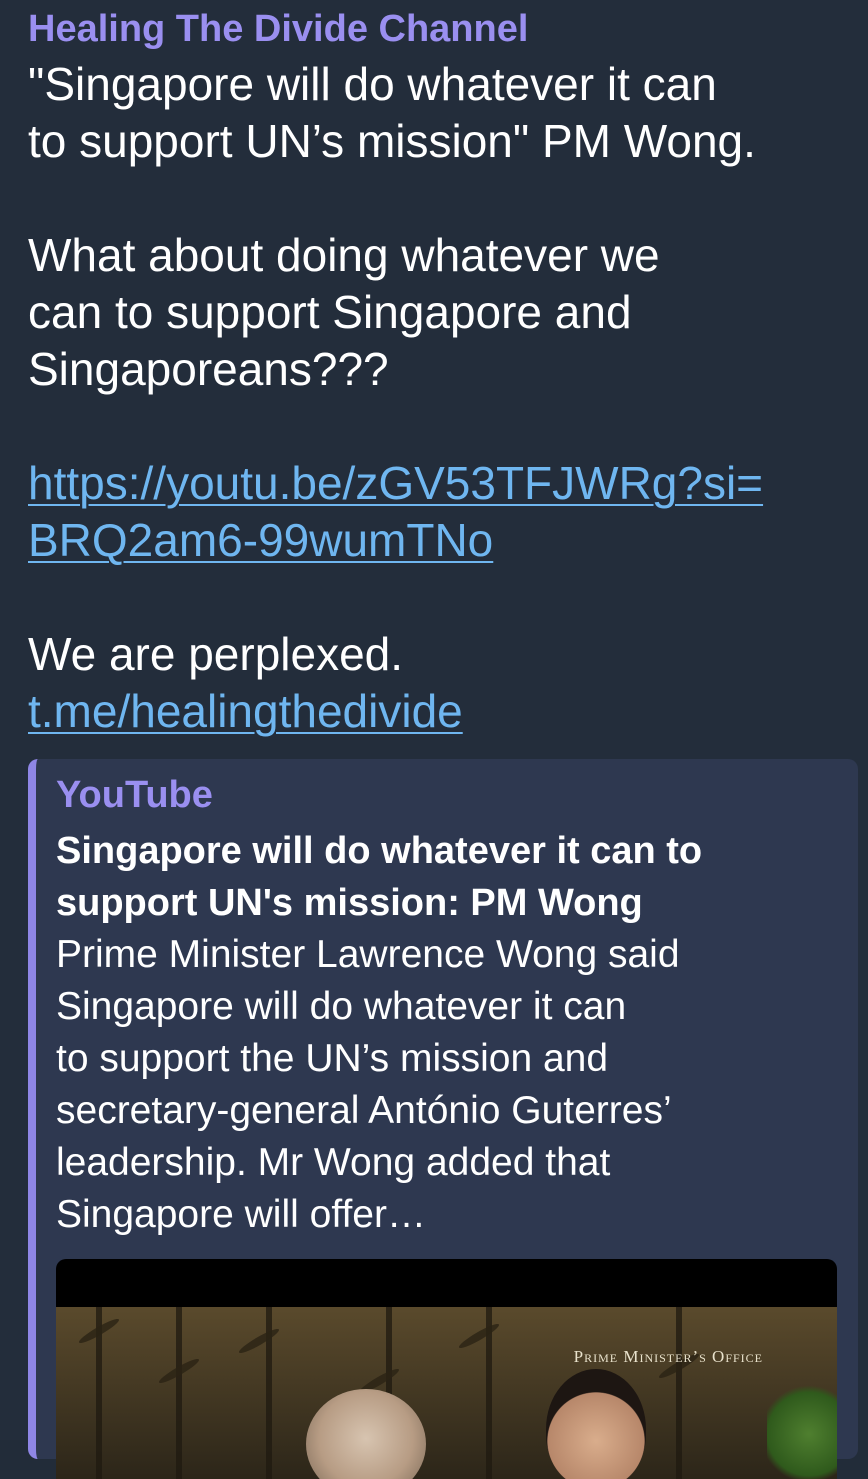 The height and width of the screenshot is (1479, 868). What do you see at coordinates (668, 1356) in the screenshot?
I see `thumbnail-caption: Prime Minister’s Office` at bounding box center [668, 1356].